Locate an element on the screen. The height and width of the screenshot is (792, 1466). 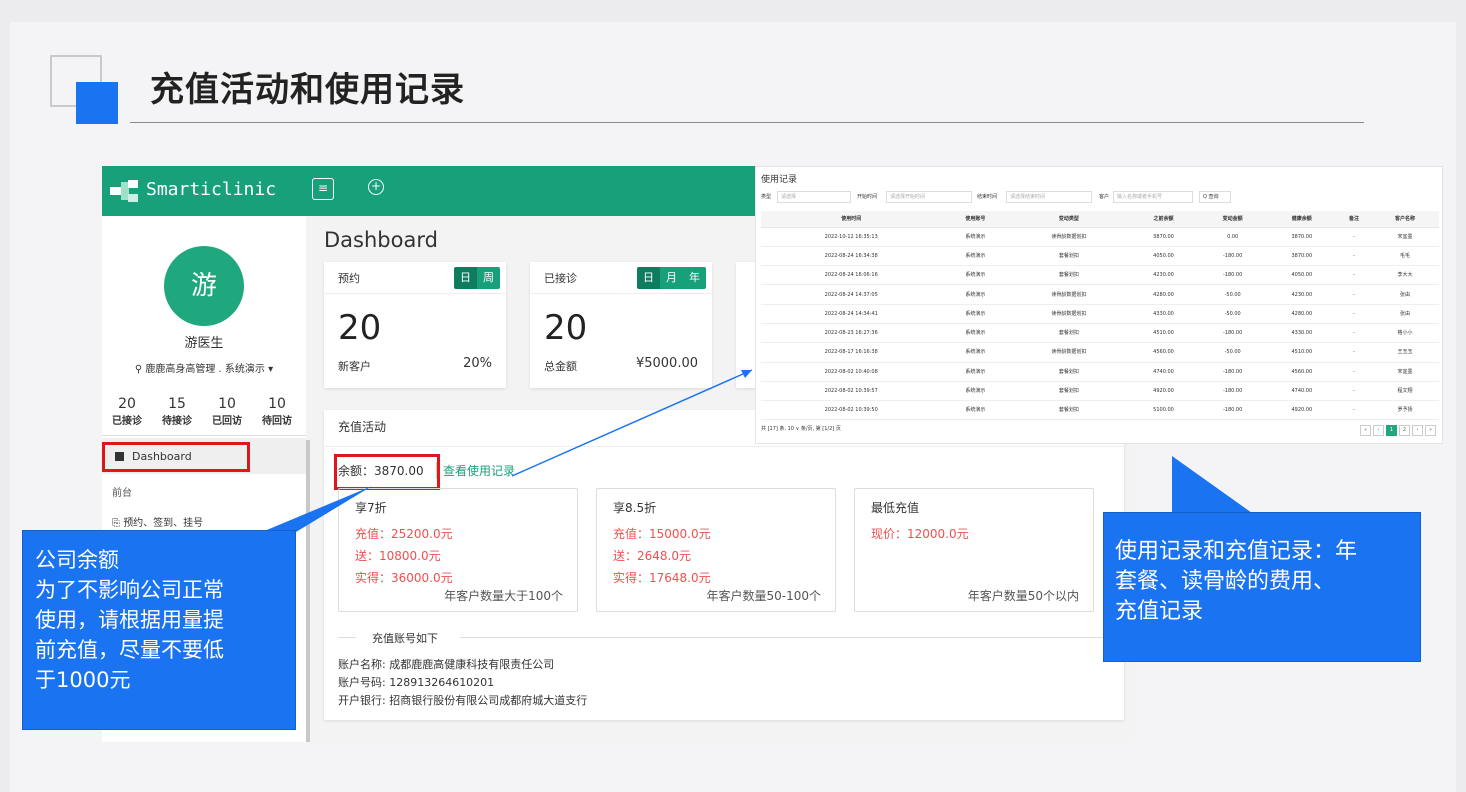
callout-line: 充值记录 is located at coordinates (1159, 611).